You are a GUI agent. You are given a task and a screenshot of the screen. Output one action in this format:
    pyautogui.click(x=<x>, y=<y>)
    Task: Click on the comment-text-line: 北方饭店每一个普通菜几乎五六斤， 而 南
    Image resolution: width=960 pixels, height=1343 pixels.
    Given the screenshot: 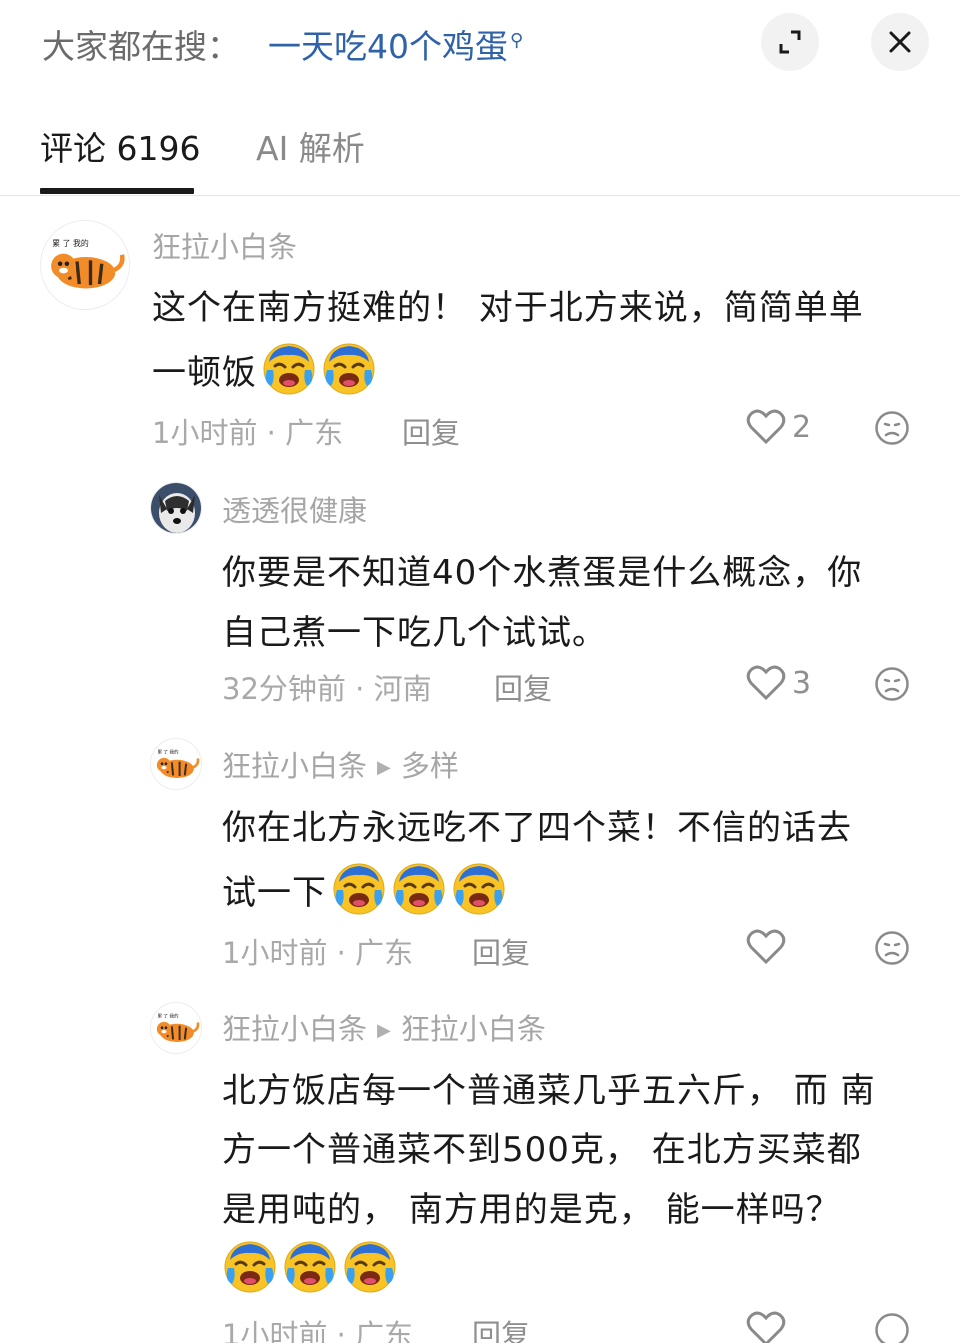 What is the action you would take?
    pyautogui.click(x=549, y=1091)
    